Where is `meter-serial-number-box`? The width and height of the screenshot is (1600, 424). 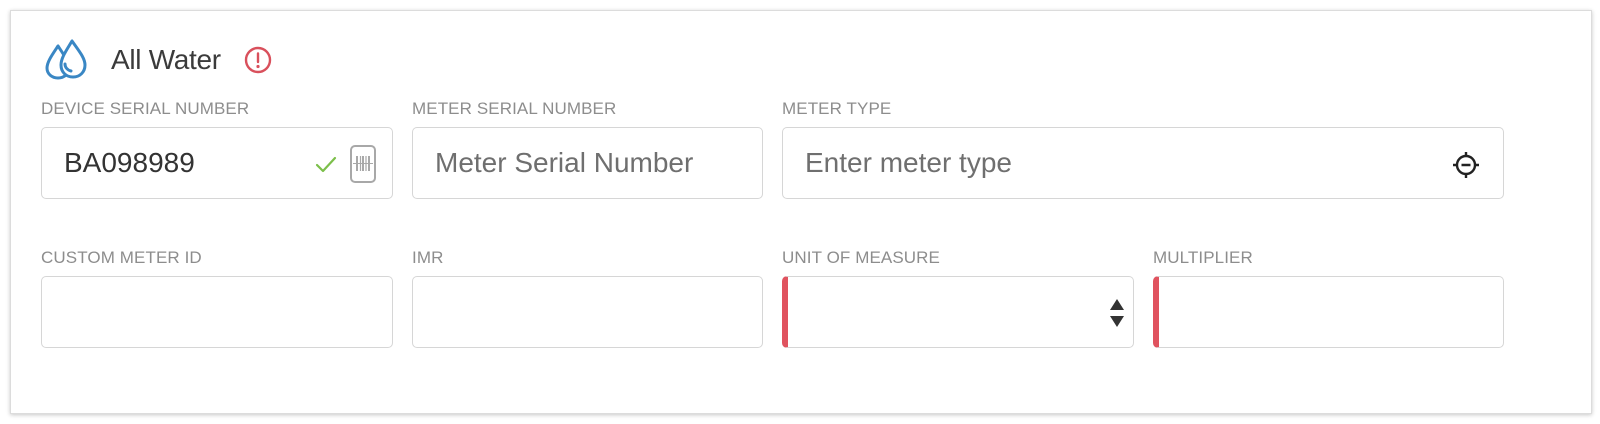
meter-serial-number-box is located at coordinates (587, 163).